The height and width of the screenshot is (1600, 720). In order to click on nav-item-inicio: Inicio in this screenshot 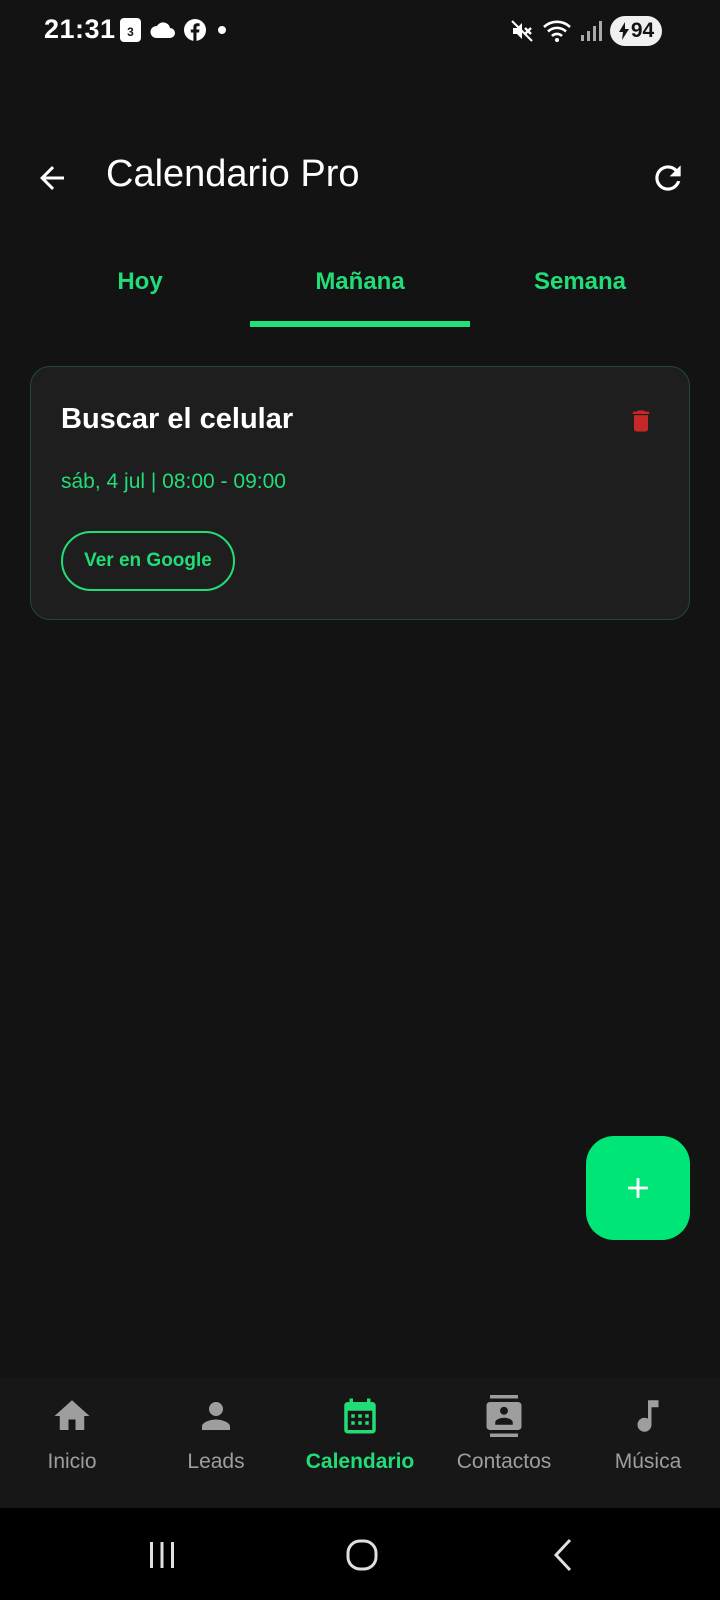, I will do `click(72, 1443)`.